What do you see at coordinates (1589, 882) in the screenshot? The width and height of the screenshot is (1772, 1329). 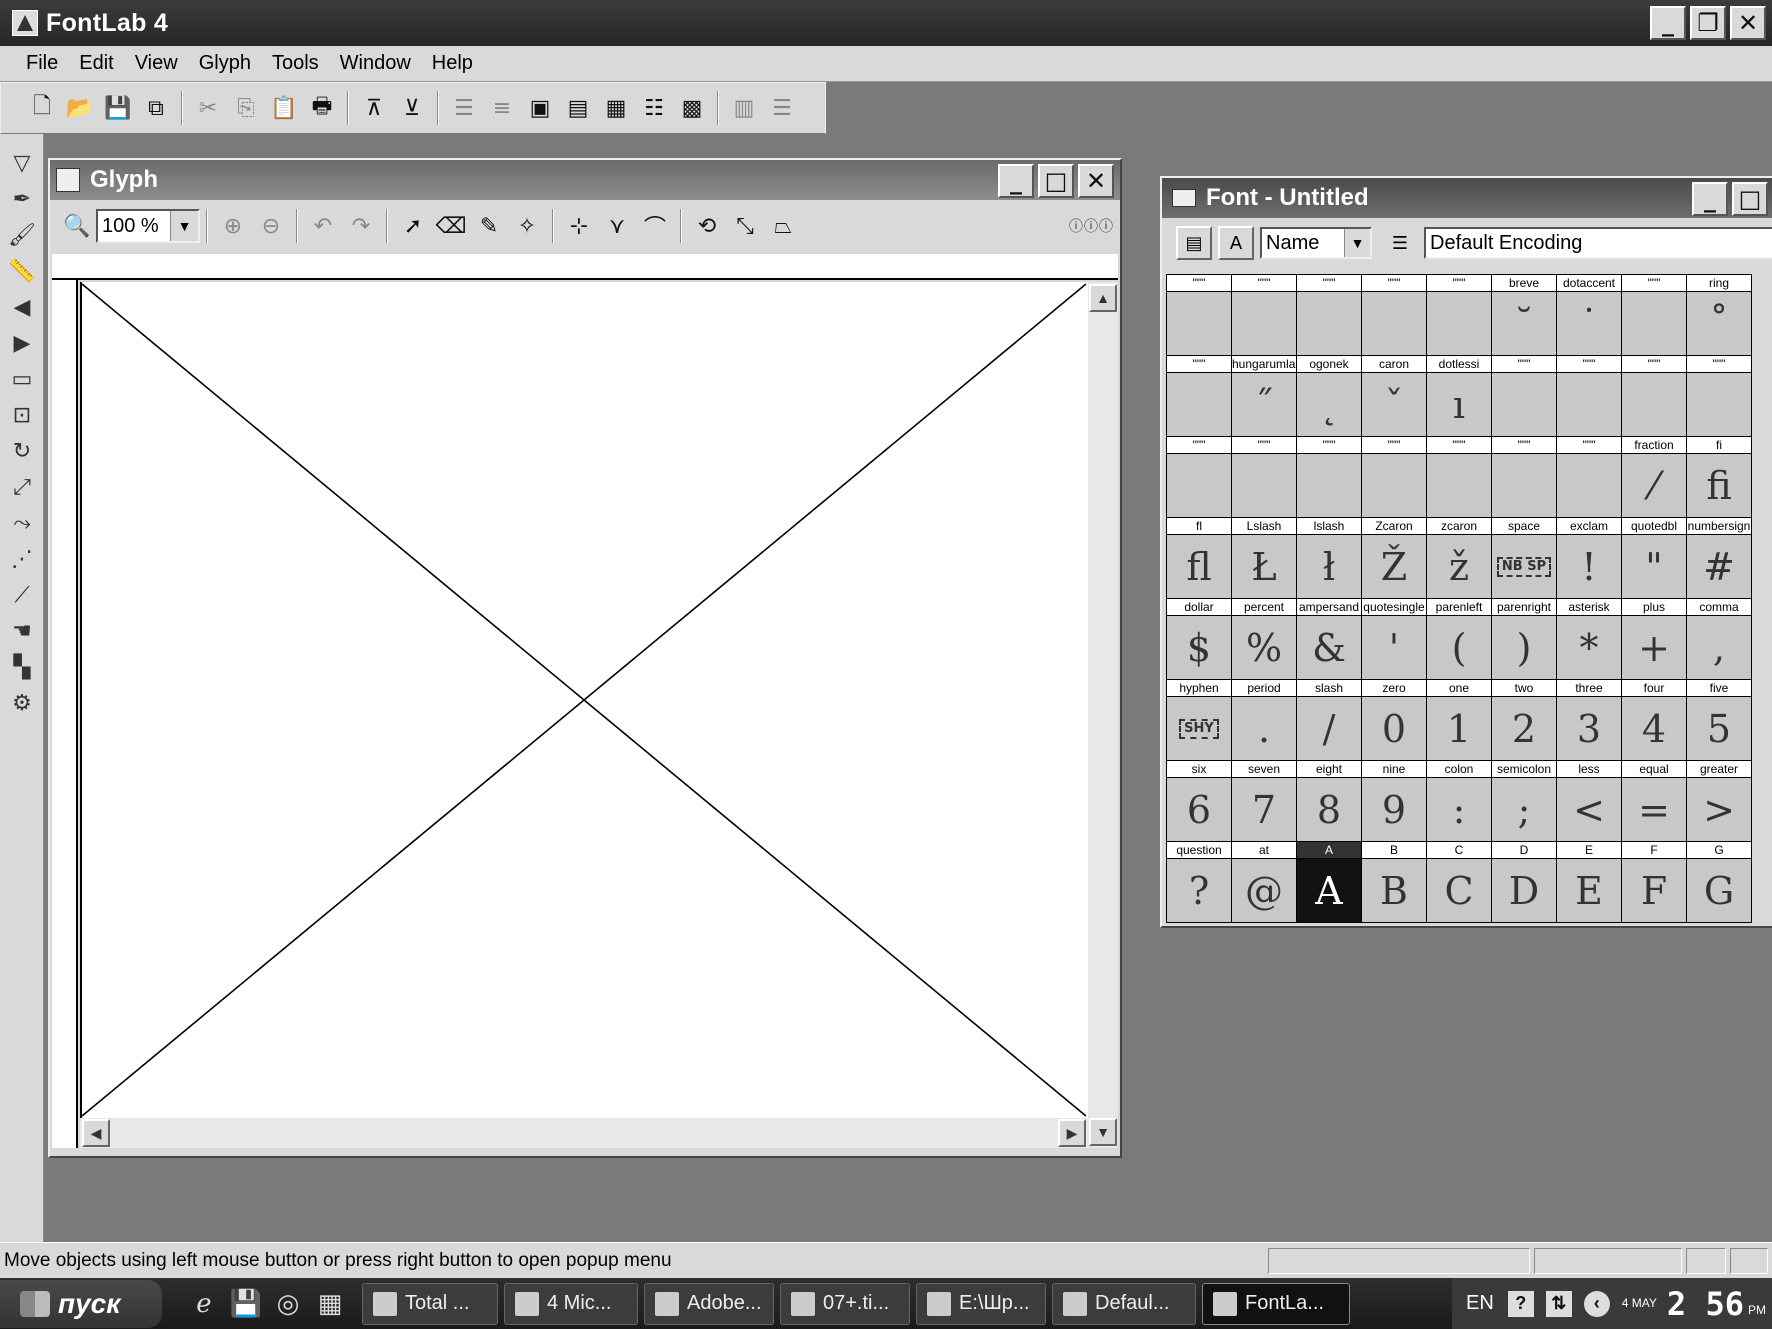 I see `glyph-cell: EE` at bounding box center [1589, 882].